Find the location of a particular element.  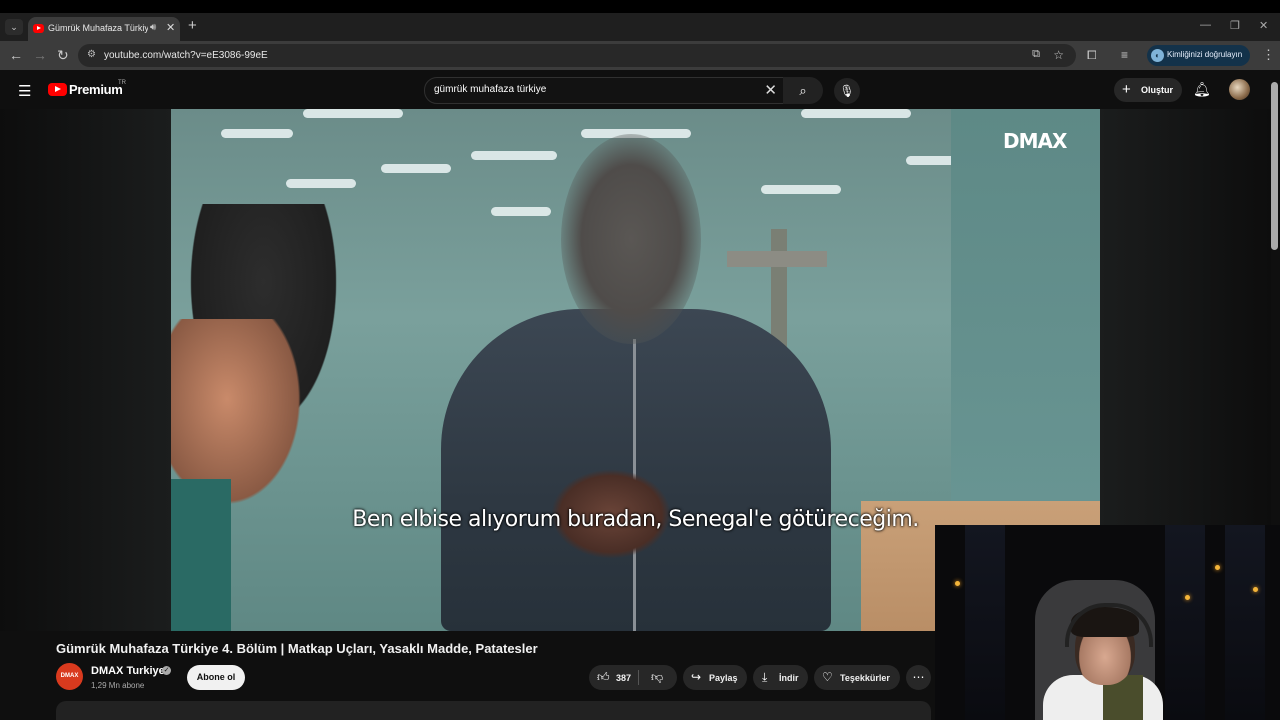

video-person-left-body is located at coordinates (201, 555).